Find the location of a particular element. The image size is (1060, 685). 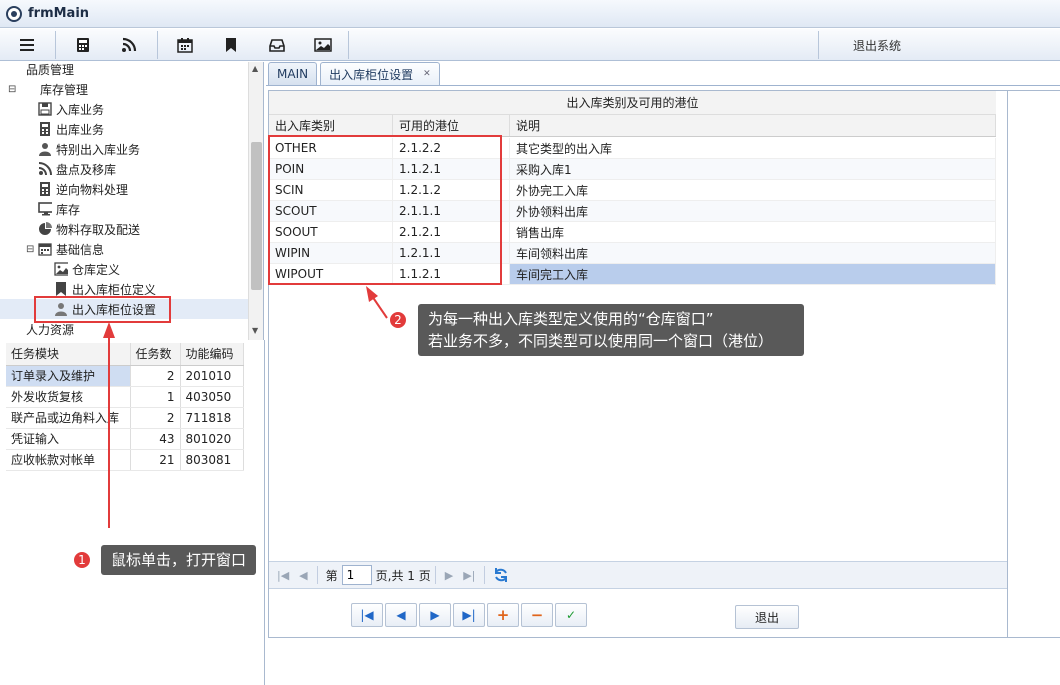

task-count: 1 is located at coordinates (155, 397).